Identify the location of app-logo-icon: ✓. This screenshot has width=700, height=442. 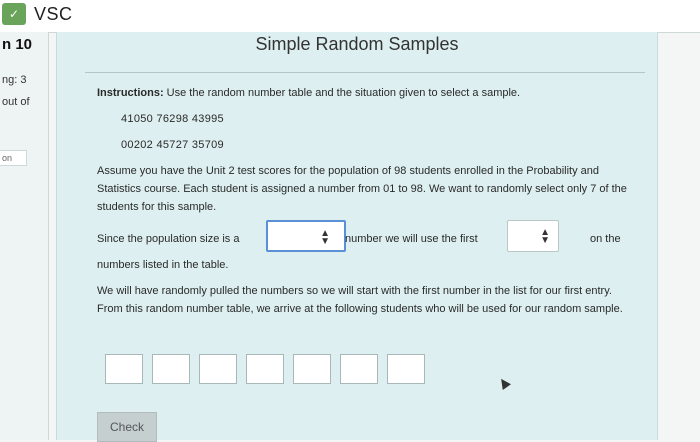
(14, 14).